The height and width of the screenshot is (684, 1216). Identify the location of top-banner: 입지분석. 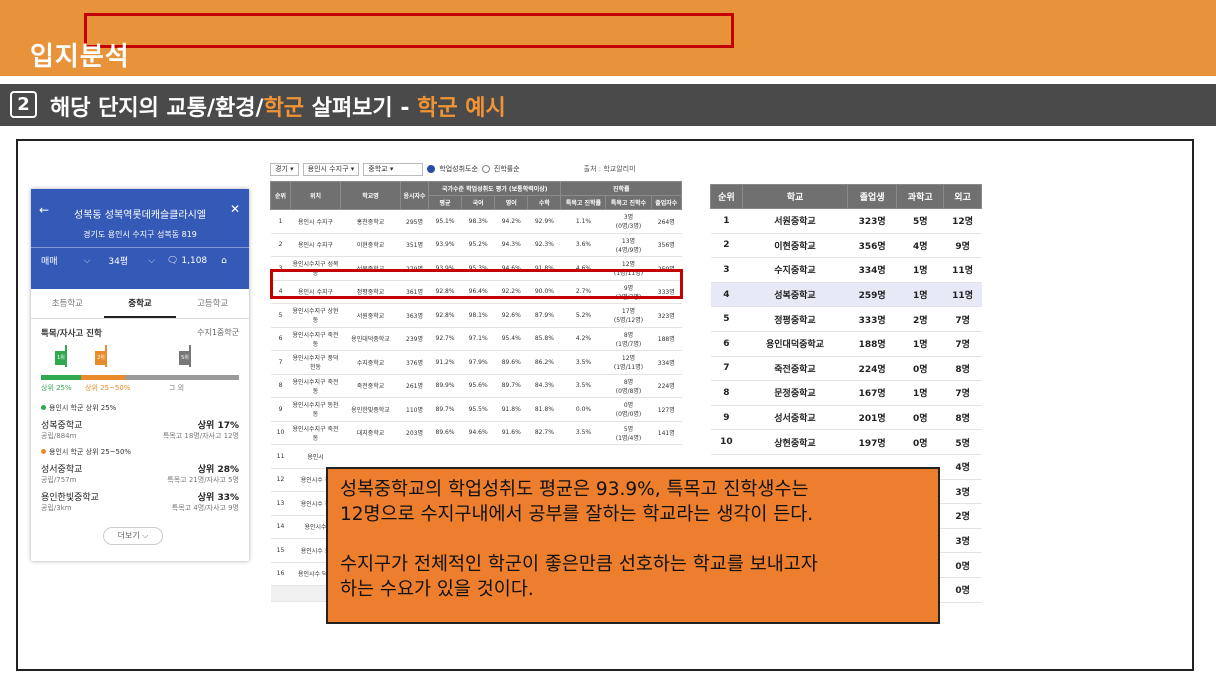
(608, 38).